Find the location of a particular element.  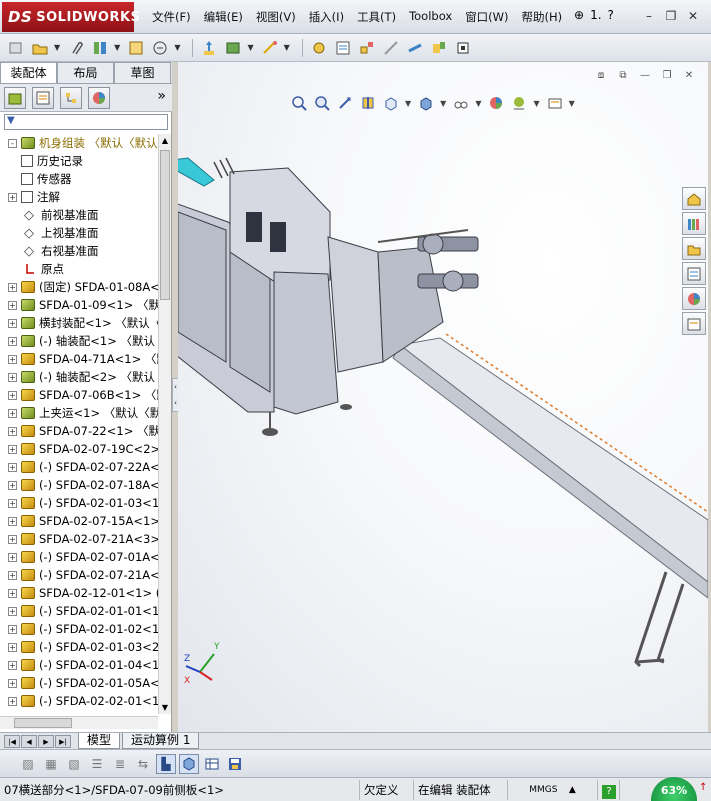

open-folder-icon is located at coordinates (40, 48).